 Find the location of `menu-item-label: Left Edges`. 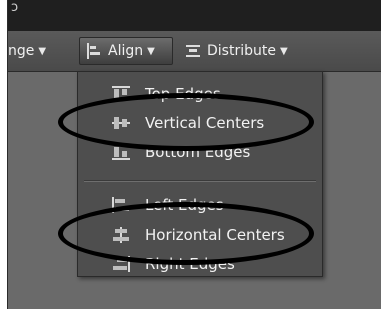

menu-item-label: Left Edges is located at coordinates (184, 205).